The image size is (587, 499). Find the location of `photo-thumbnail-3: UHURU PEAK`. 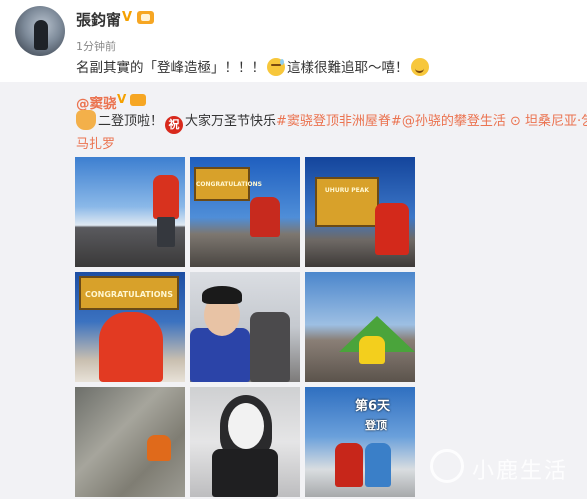

photo-thumbnail-3: UHURU PEAK is located at coordinates (360, 212).